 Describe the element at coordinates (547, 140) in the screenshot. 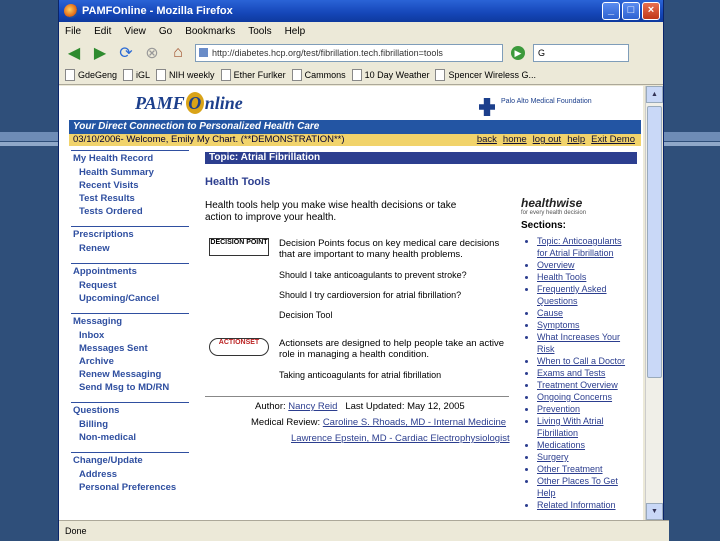

I see `log-out-link: log out` at that location.